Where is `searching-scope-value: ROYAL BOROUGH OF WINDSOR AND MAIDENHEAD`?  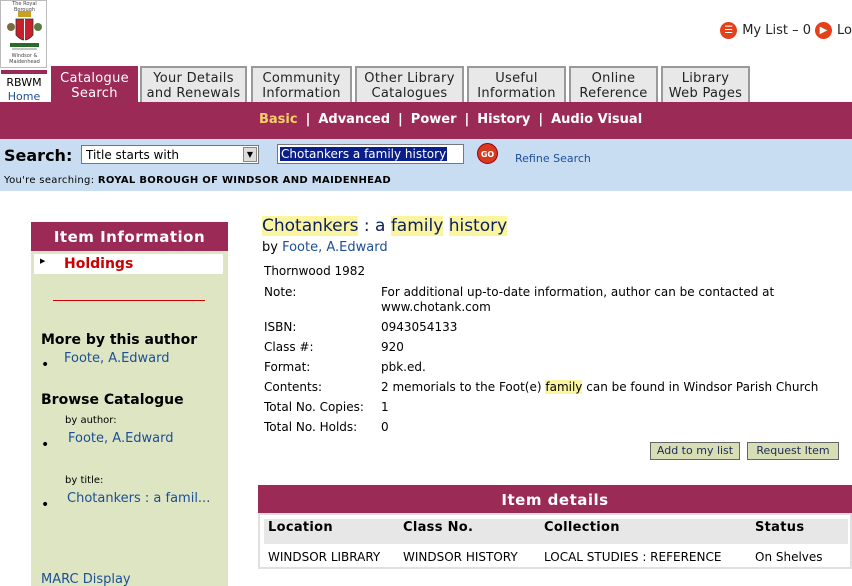
searching-scope-value: ROYAL BOROUGH OF WINDSOR AND MAIDENHEAD is located at coordinates (244, 180).